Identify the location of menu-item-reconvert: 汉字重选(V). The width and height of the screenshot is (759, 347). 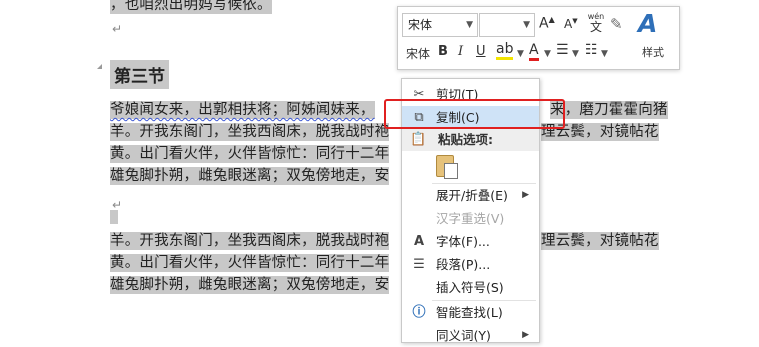
(470, 218).